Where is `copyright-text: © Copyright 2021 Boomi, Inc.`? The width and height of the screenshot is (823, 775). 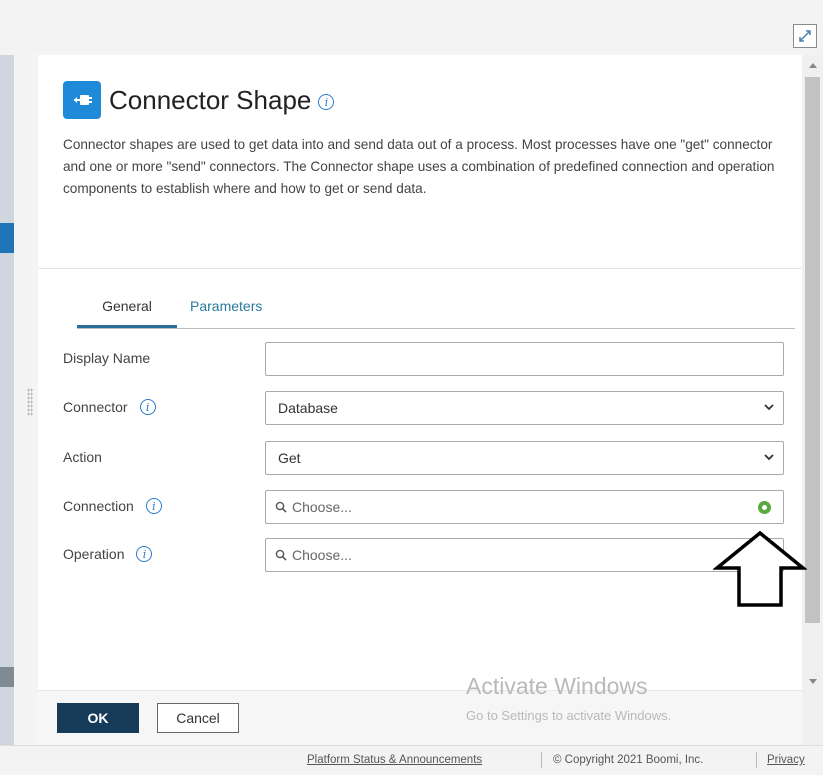
copyright-text: © Copyright 2021 Boomi, Inc. is located at coordinates (628, 760).